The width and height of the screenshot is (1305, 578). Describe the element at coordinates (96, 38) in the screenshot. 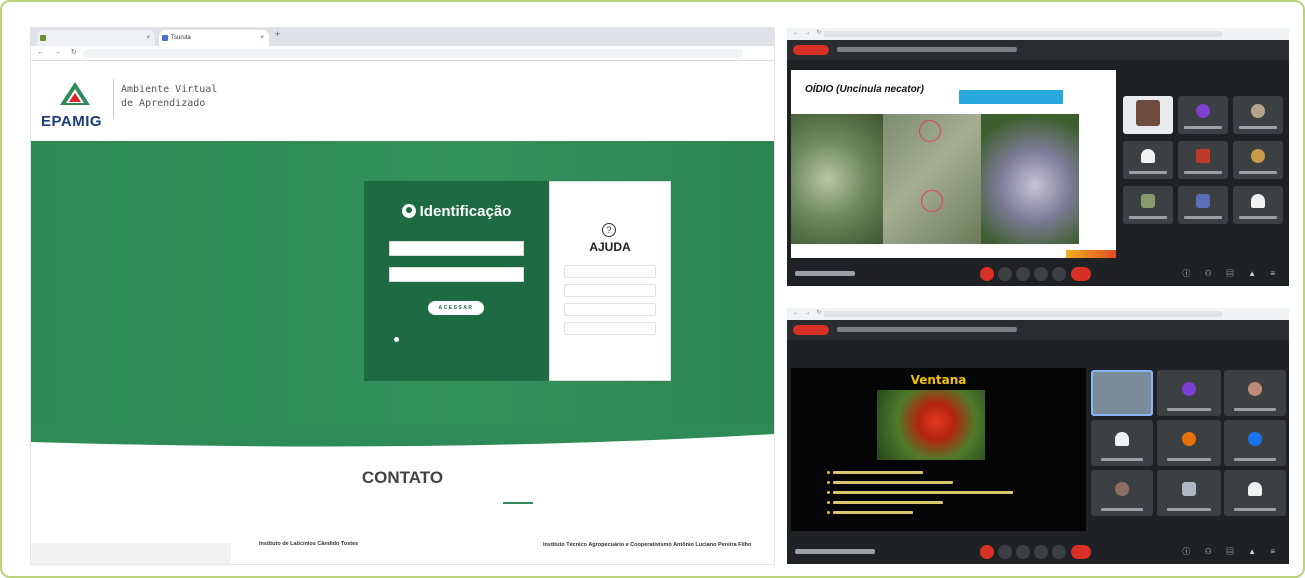

I see `browser-tab-moodle: ×` at that location.